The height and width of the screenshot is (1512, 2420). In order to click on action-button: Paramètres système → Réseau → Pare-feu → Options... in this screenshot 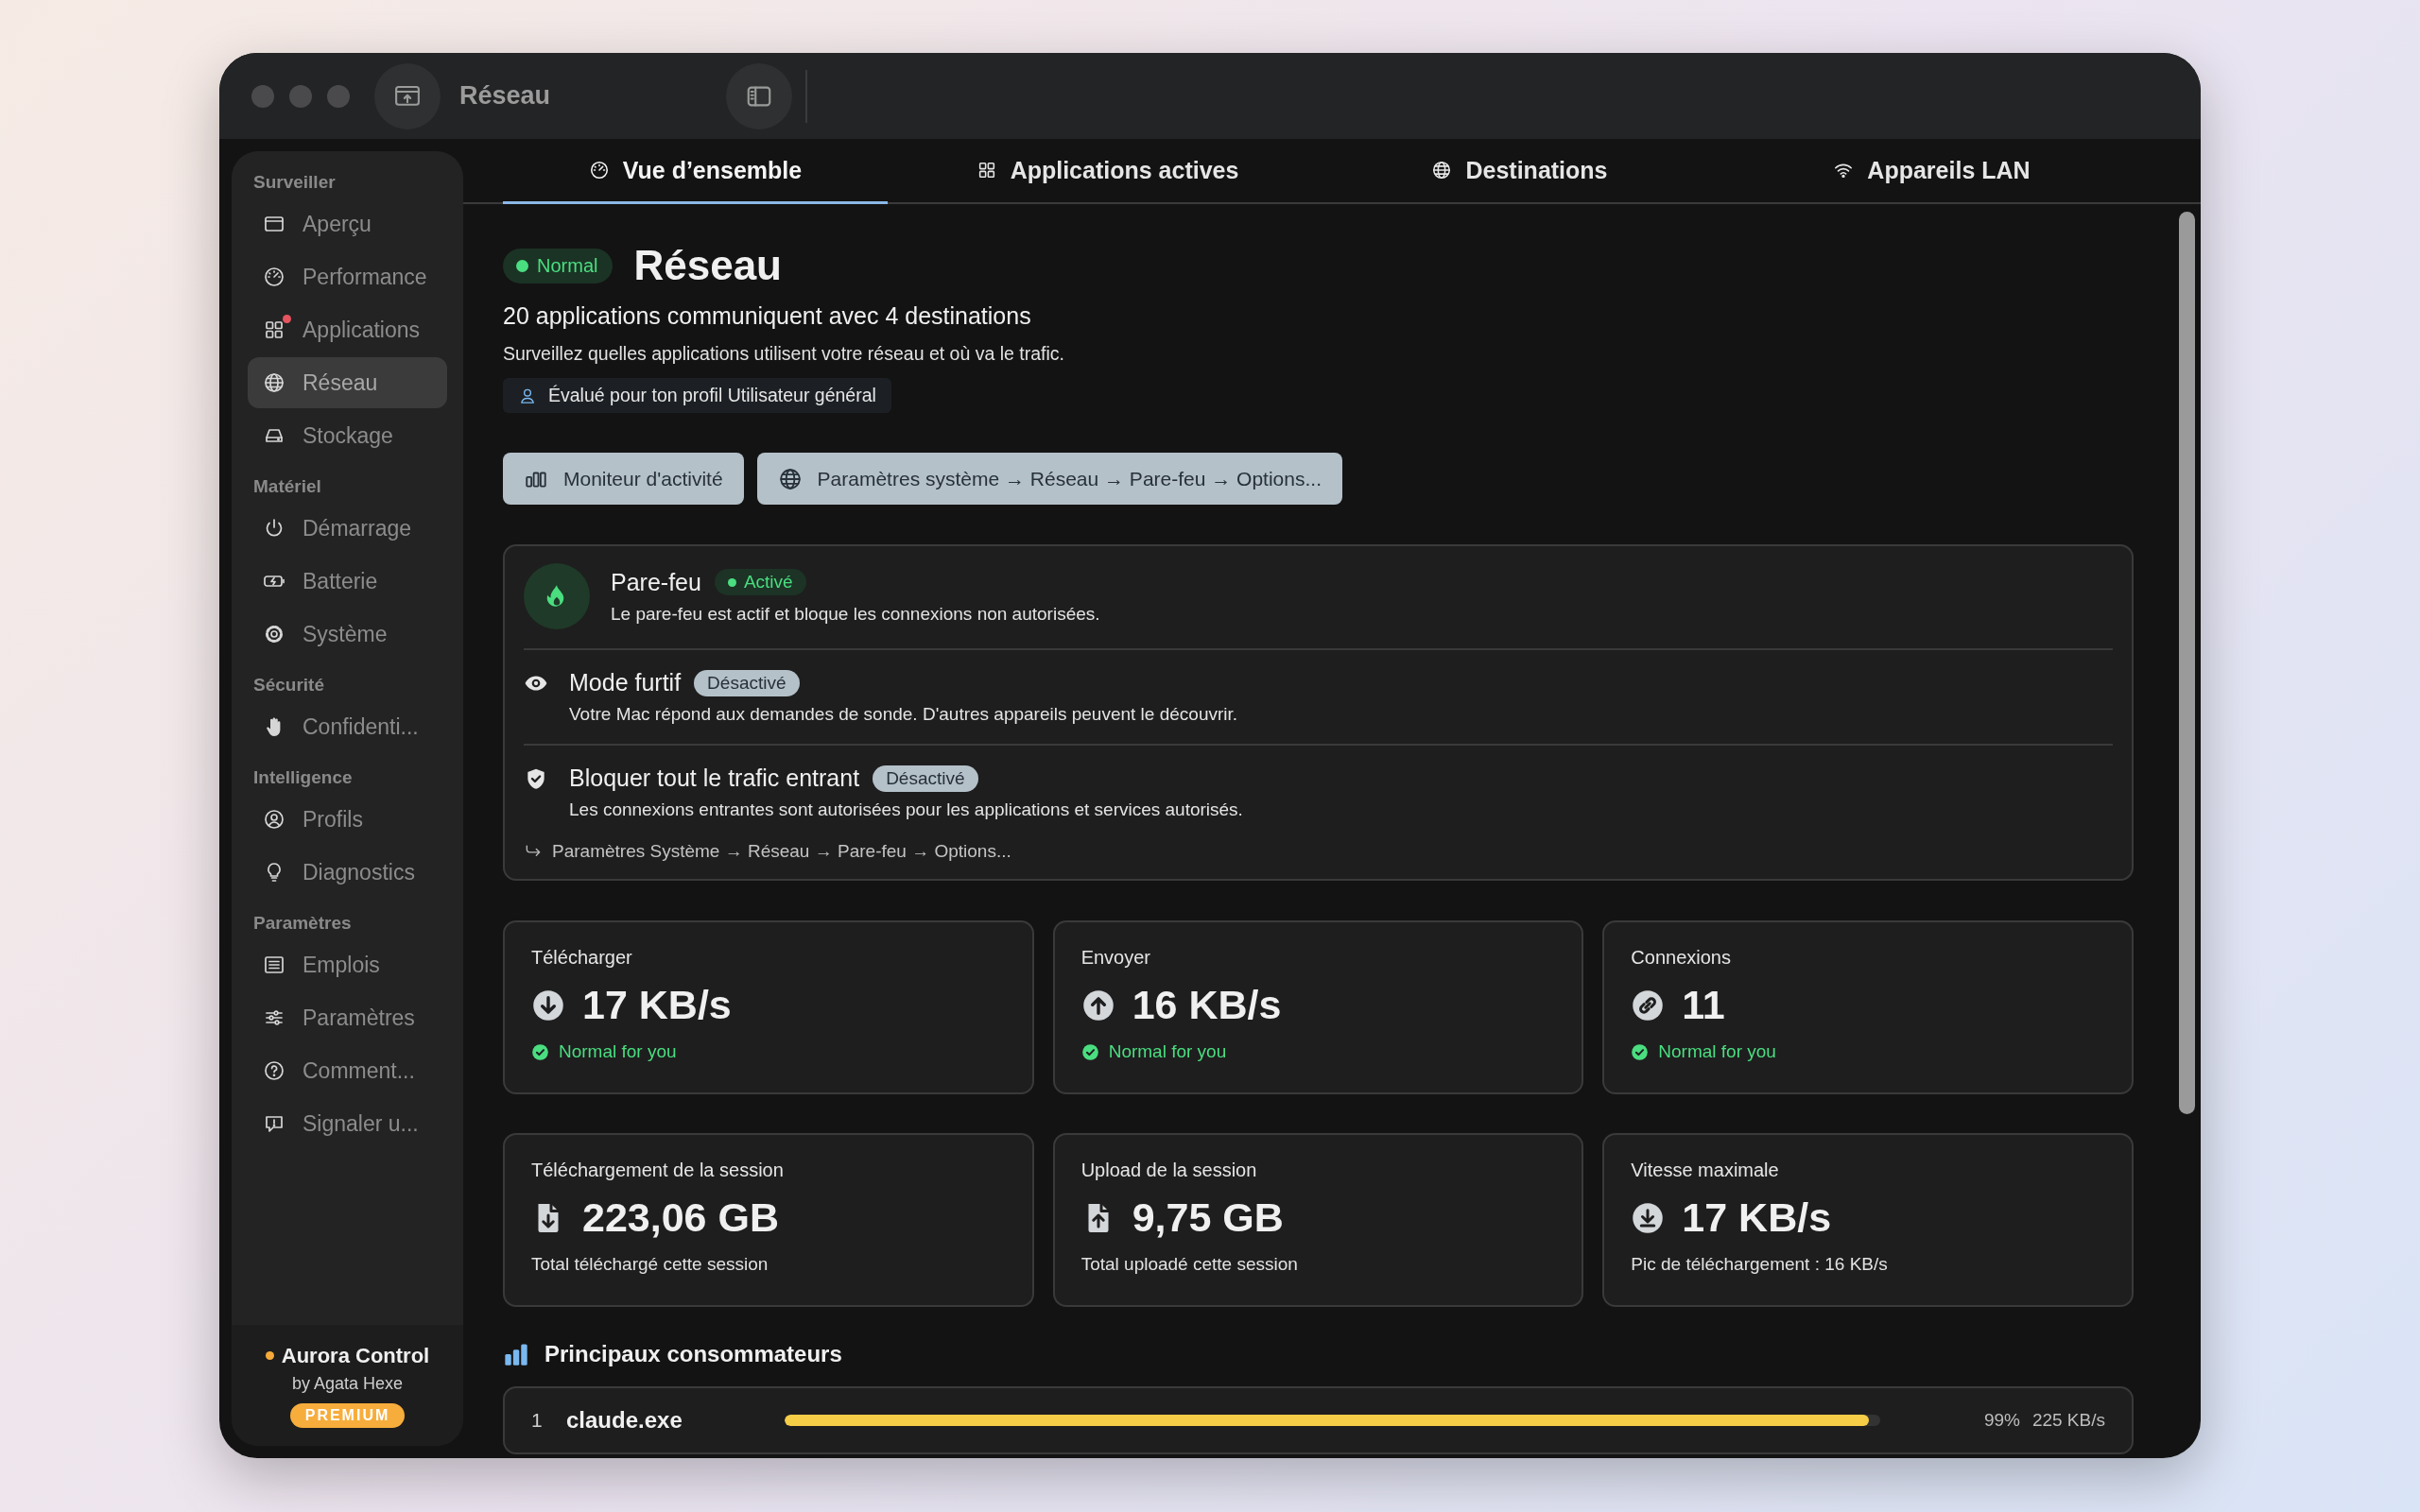, I will do `click(1049, 479)`.